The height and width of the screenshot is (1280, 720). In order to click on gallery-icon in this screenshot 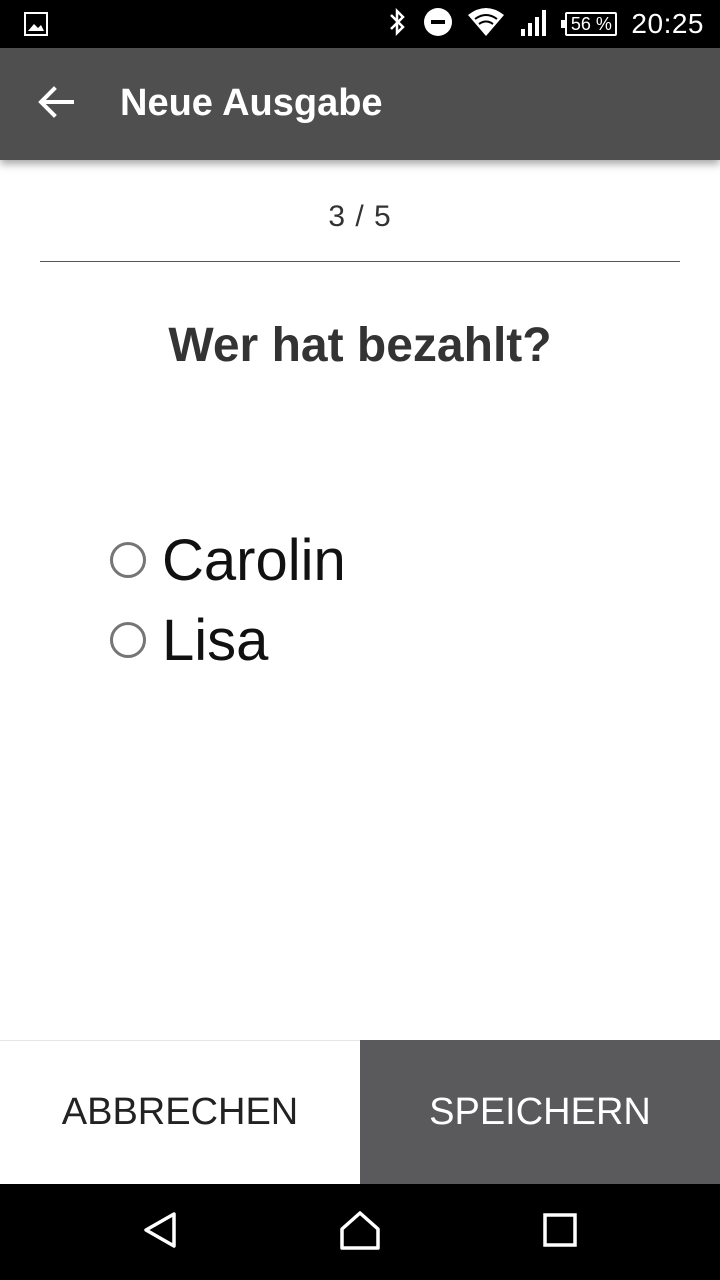, I will do `click(36, 24)`.